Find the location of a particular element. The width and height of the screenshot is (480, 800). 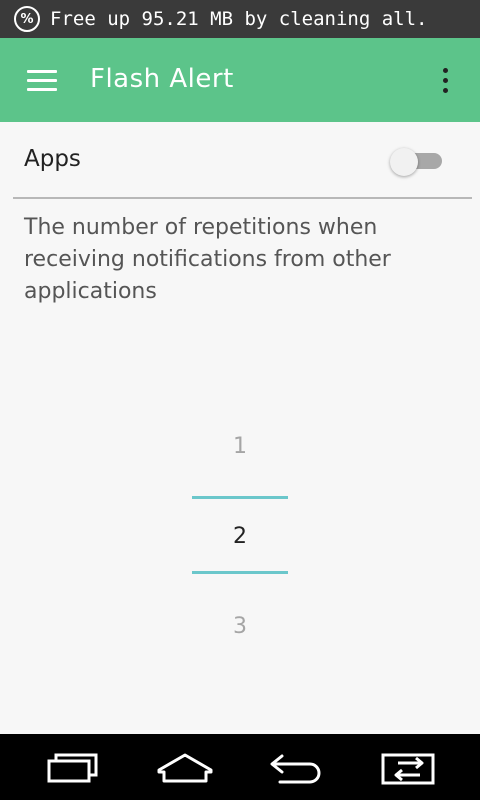

status-bar: % Free up 95.21 MB by cleaning all. is located at coordinates (240, 19).